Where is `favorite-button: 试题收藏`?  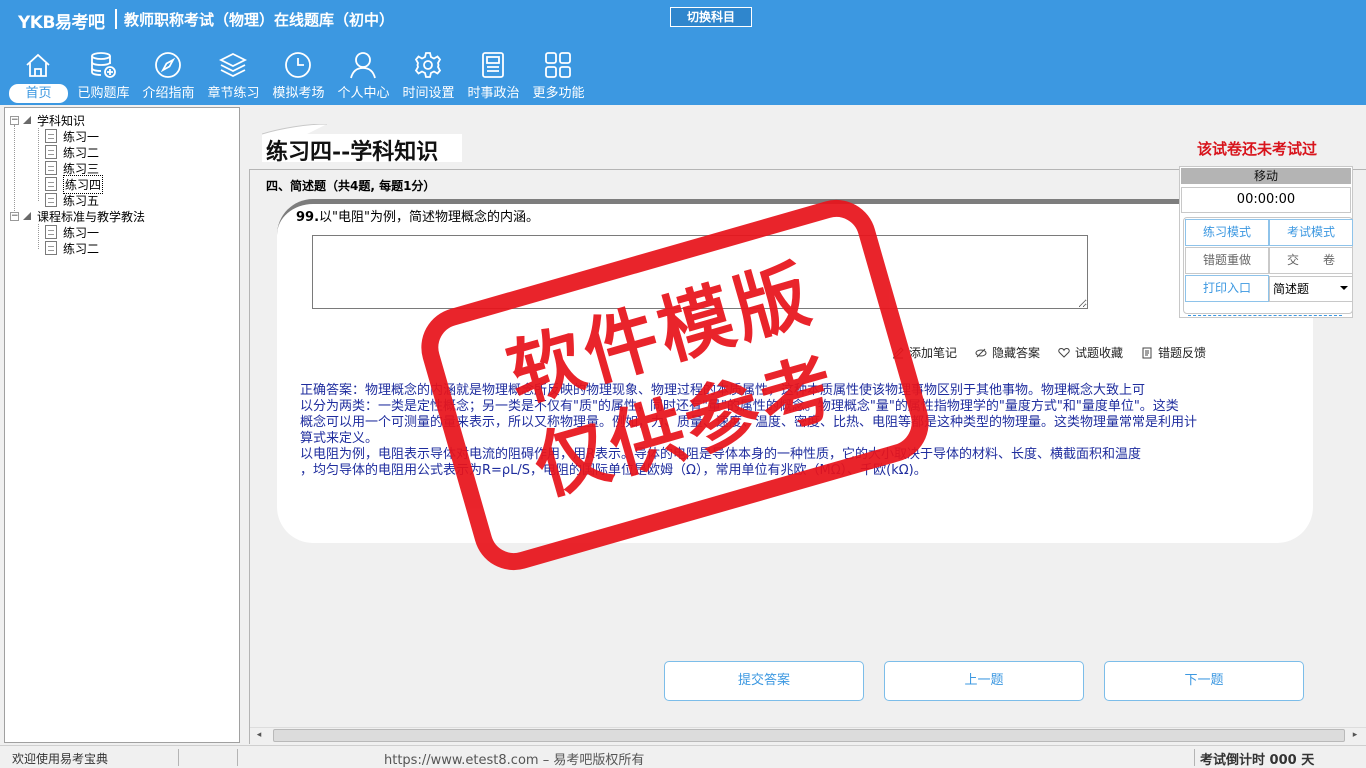 favorite-button: 试题收藏 is located at coordinates (1090, 352).